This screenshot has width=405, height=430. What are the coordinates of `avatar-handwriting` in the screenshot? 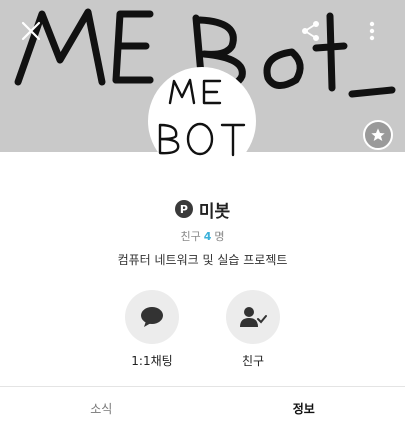 It's located at (202, 117).